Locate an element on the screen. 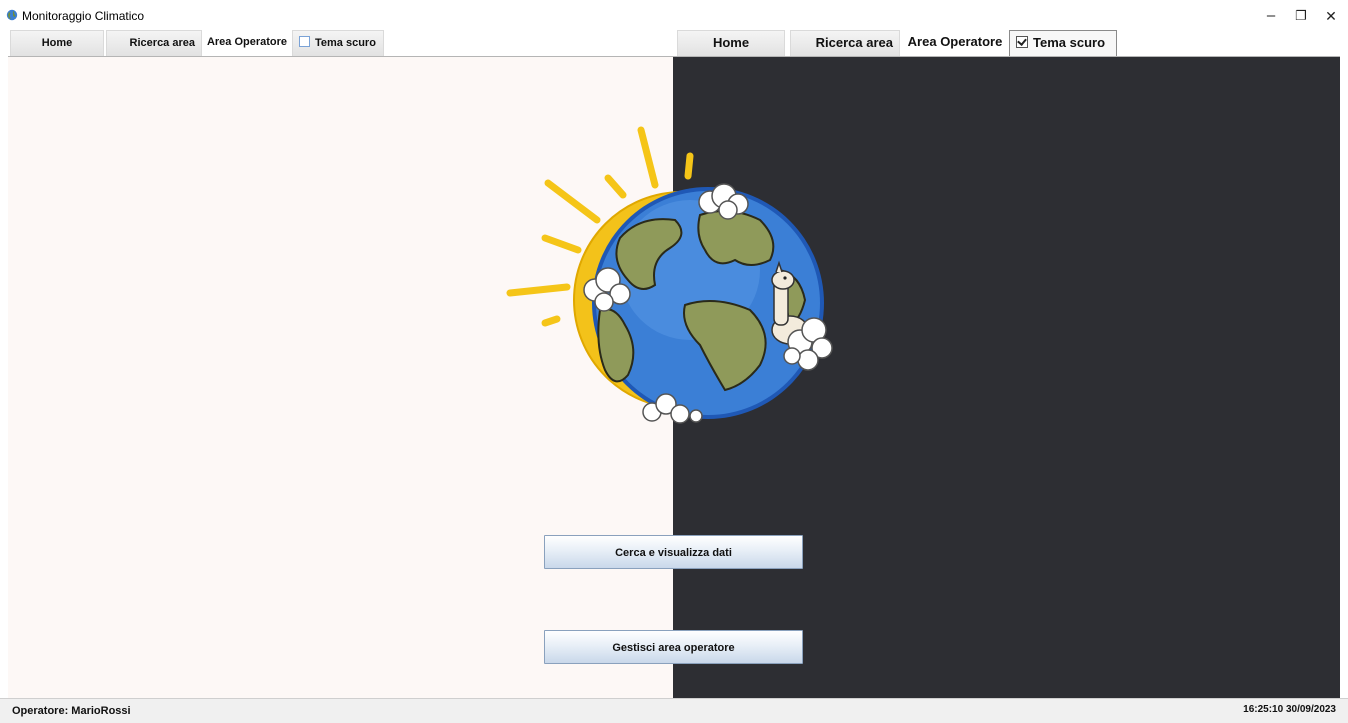  restore-icon: ❐ is located at coordinates (1301, 16).